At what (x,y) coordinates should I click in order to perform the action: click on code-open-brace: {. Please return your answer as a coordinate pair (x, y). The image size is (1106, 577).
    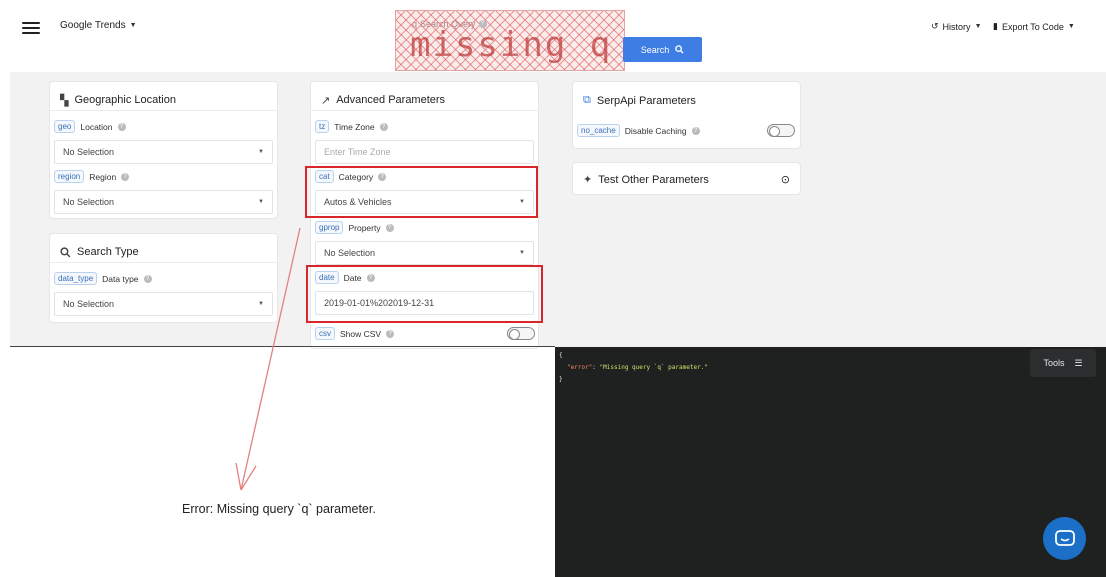
    Looking at the image, I should click on (561, 355).